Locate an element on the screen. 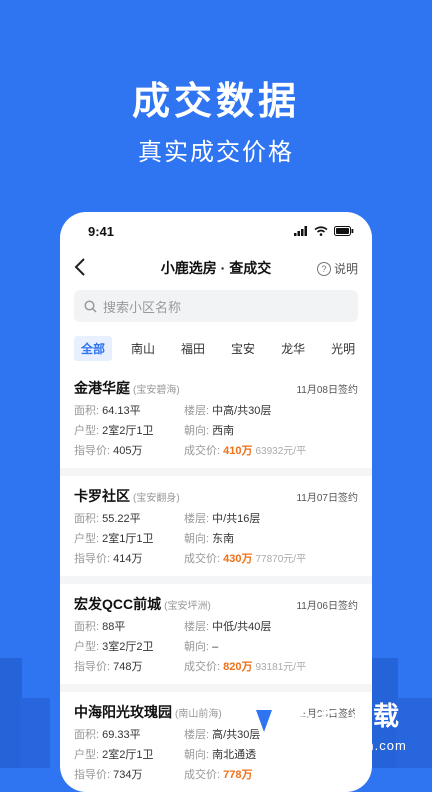 This screenshot has height=792, width=432. status-bar: 9:41 is located at coordinates (216, 231).